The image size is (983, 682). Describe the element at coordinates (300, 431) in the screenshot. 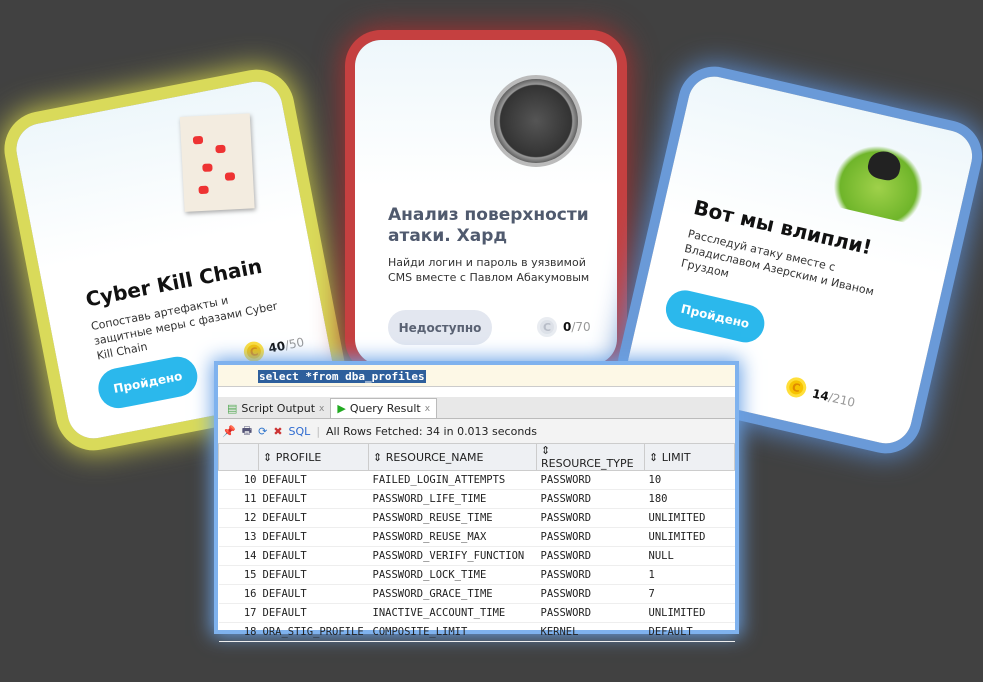

I see `sql-link: SQL` at that location.